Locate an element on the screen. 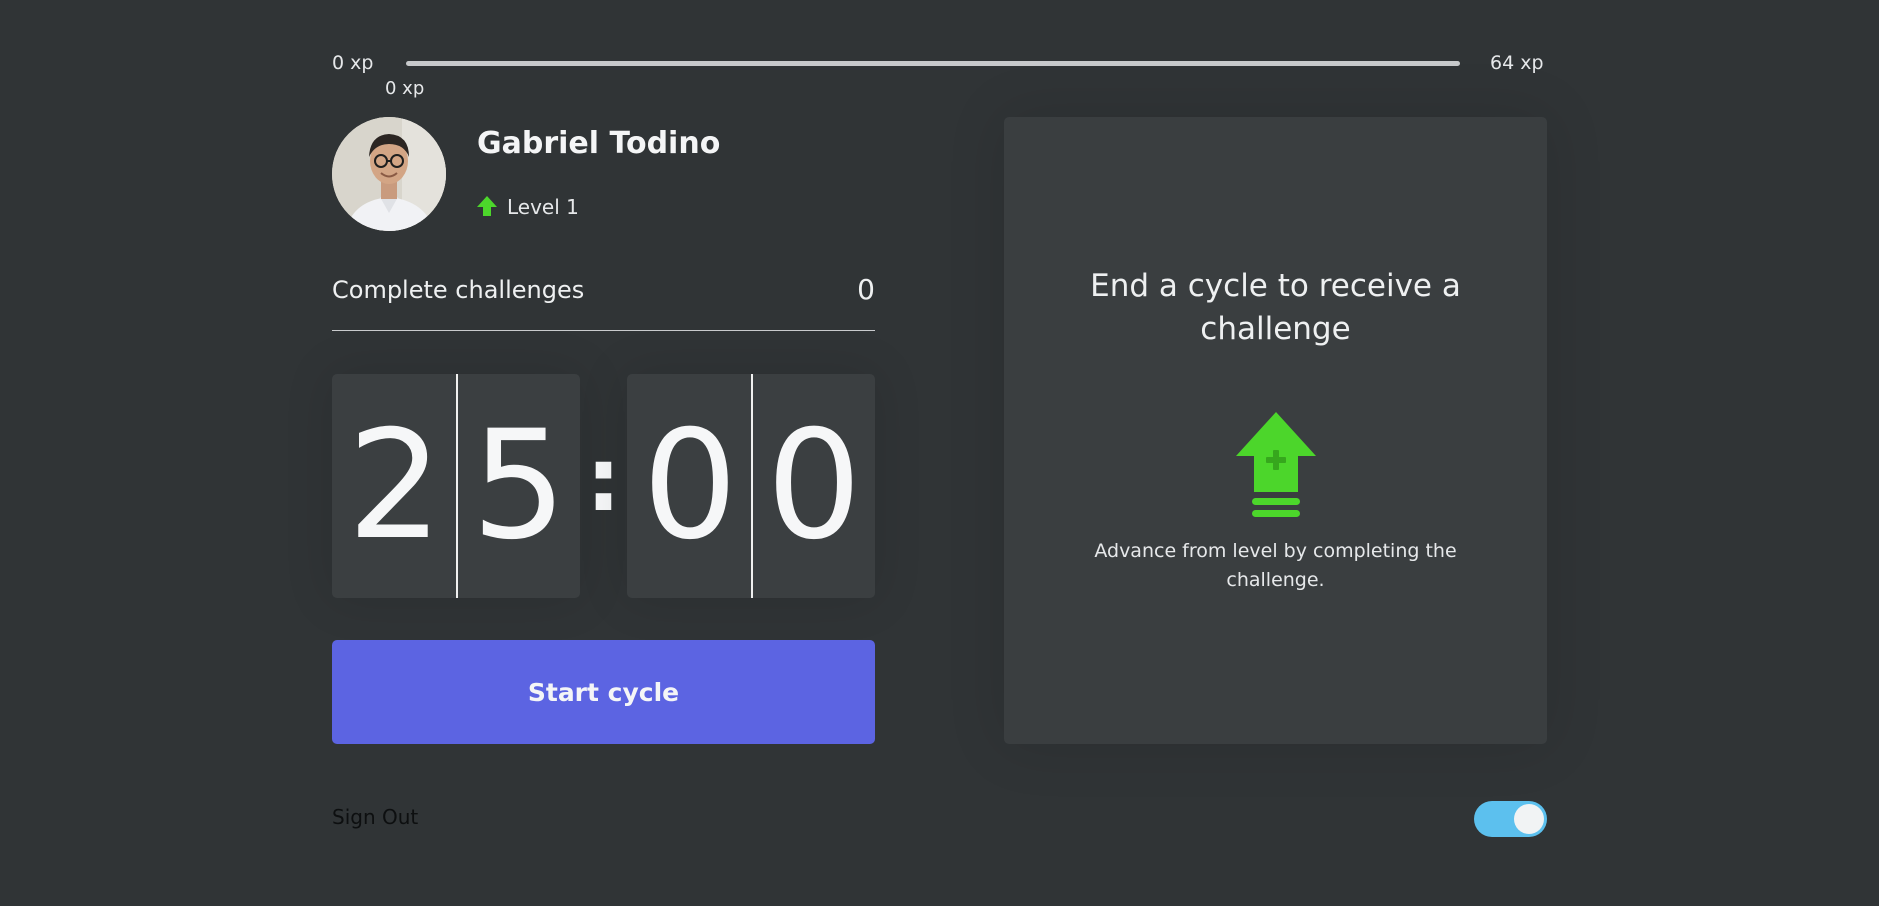 This screenshot has width=1879, height=906. seconds-divider is located at coordinates (752, 486).